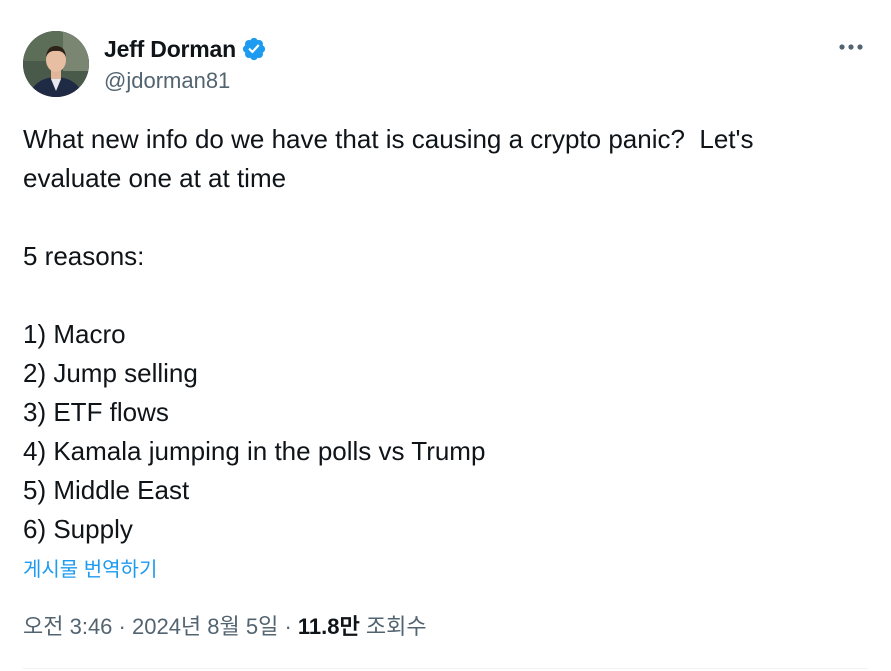 Image resolution: width=891 pixels, height=671 pixels. Describe the element at coordinates (167, 81) in the screenshot. I see `author-handle: @jdorman81` at that location.